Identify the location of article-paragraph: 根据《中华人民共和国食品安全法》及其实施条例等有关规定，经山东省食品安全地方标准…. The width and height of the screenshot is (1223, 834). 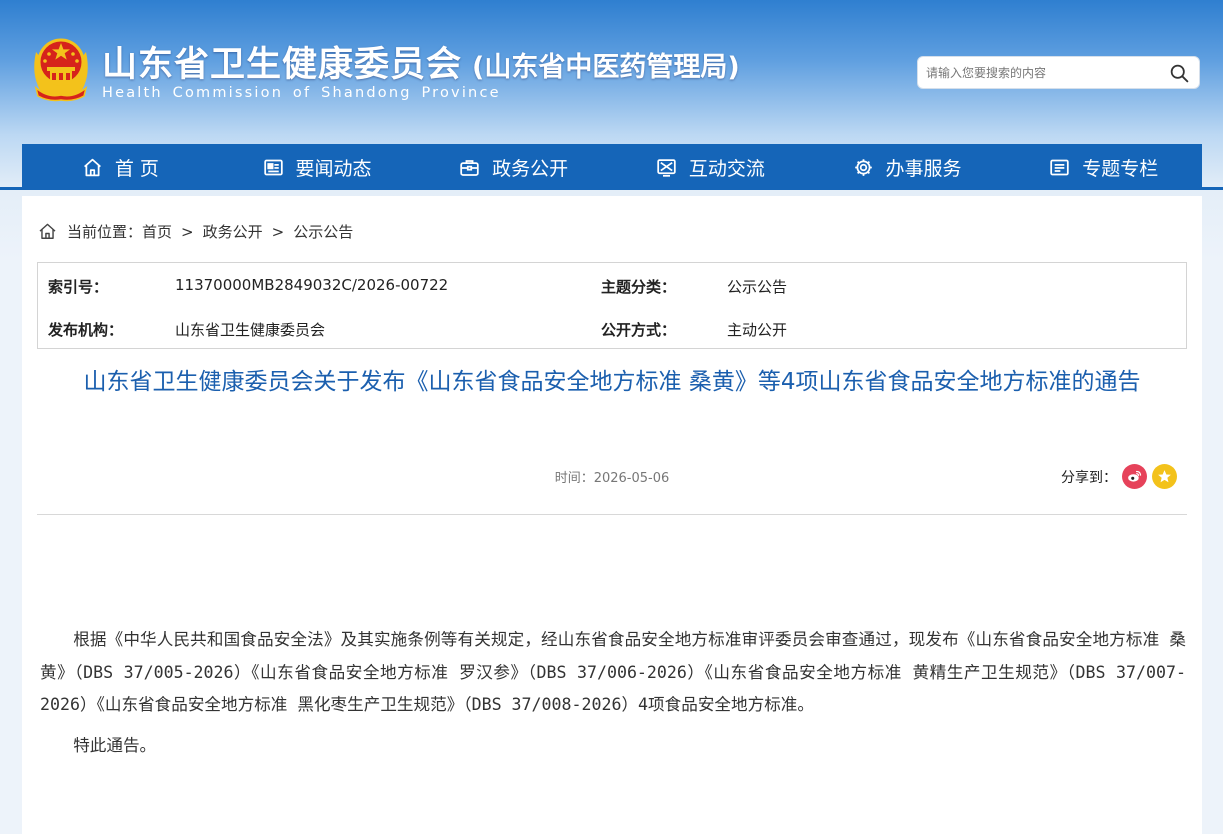
(613, 672).